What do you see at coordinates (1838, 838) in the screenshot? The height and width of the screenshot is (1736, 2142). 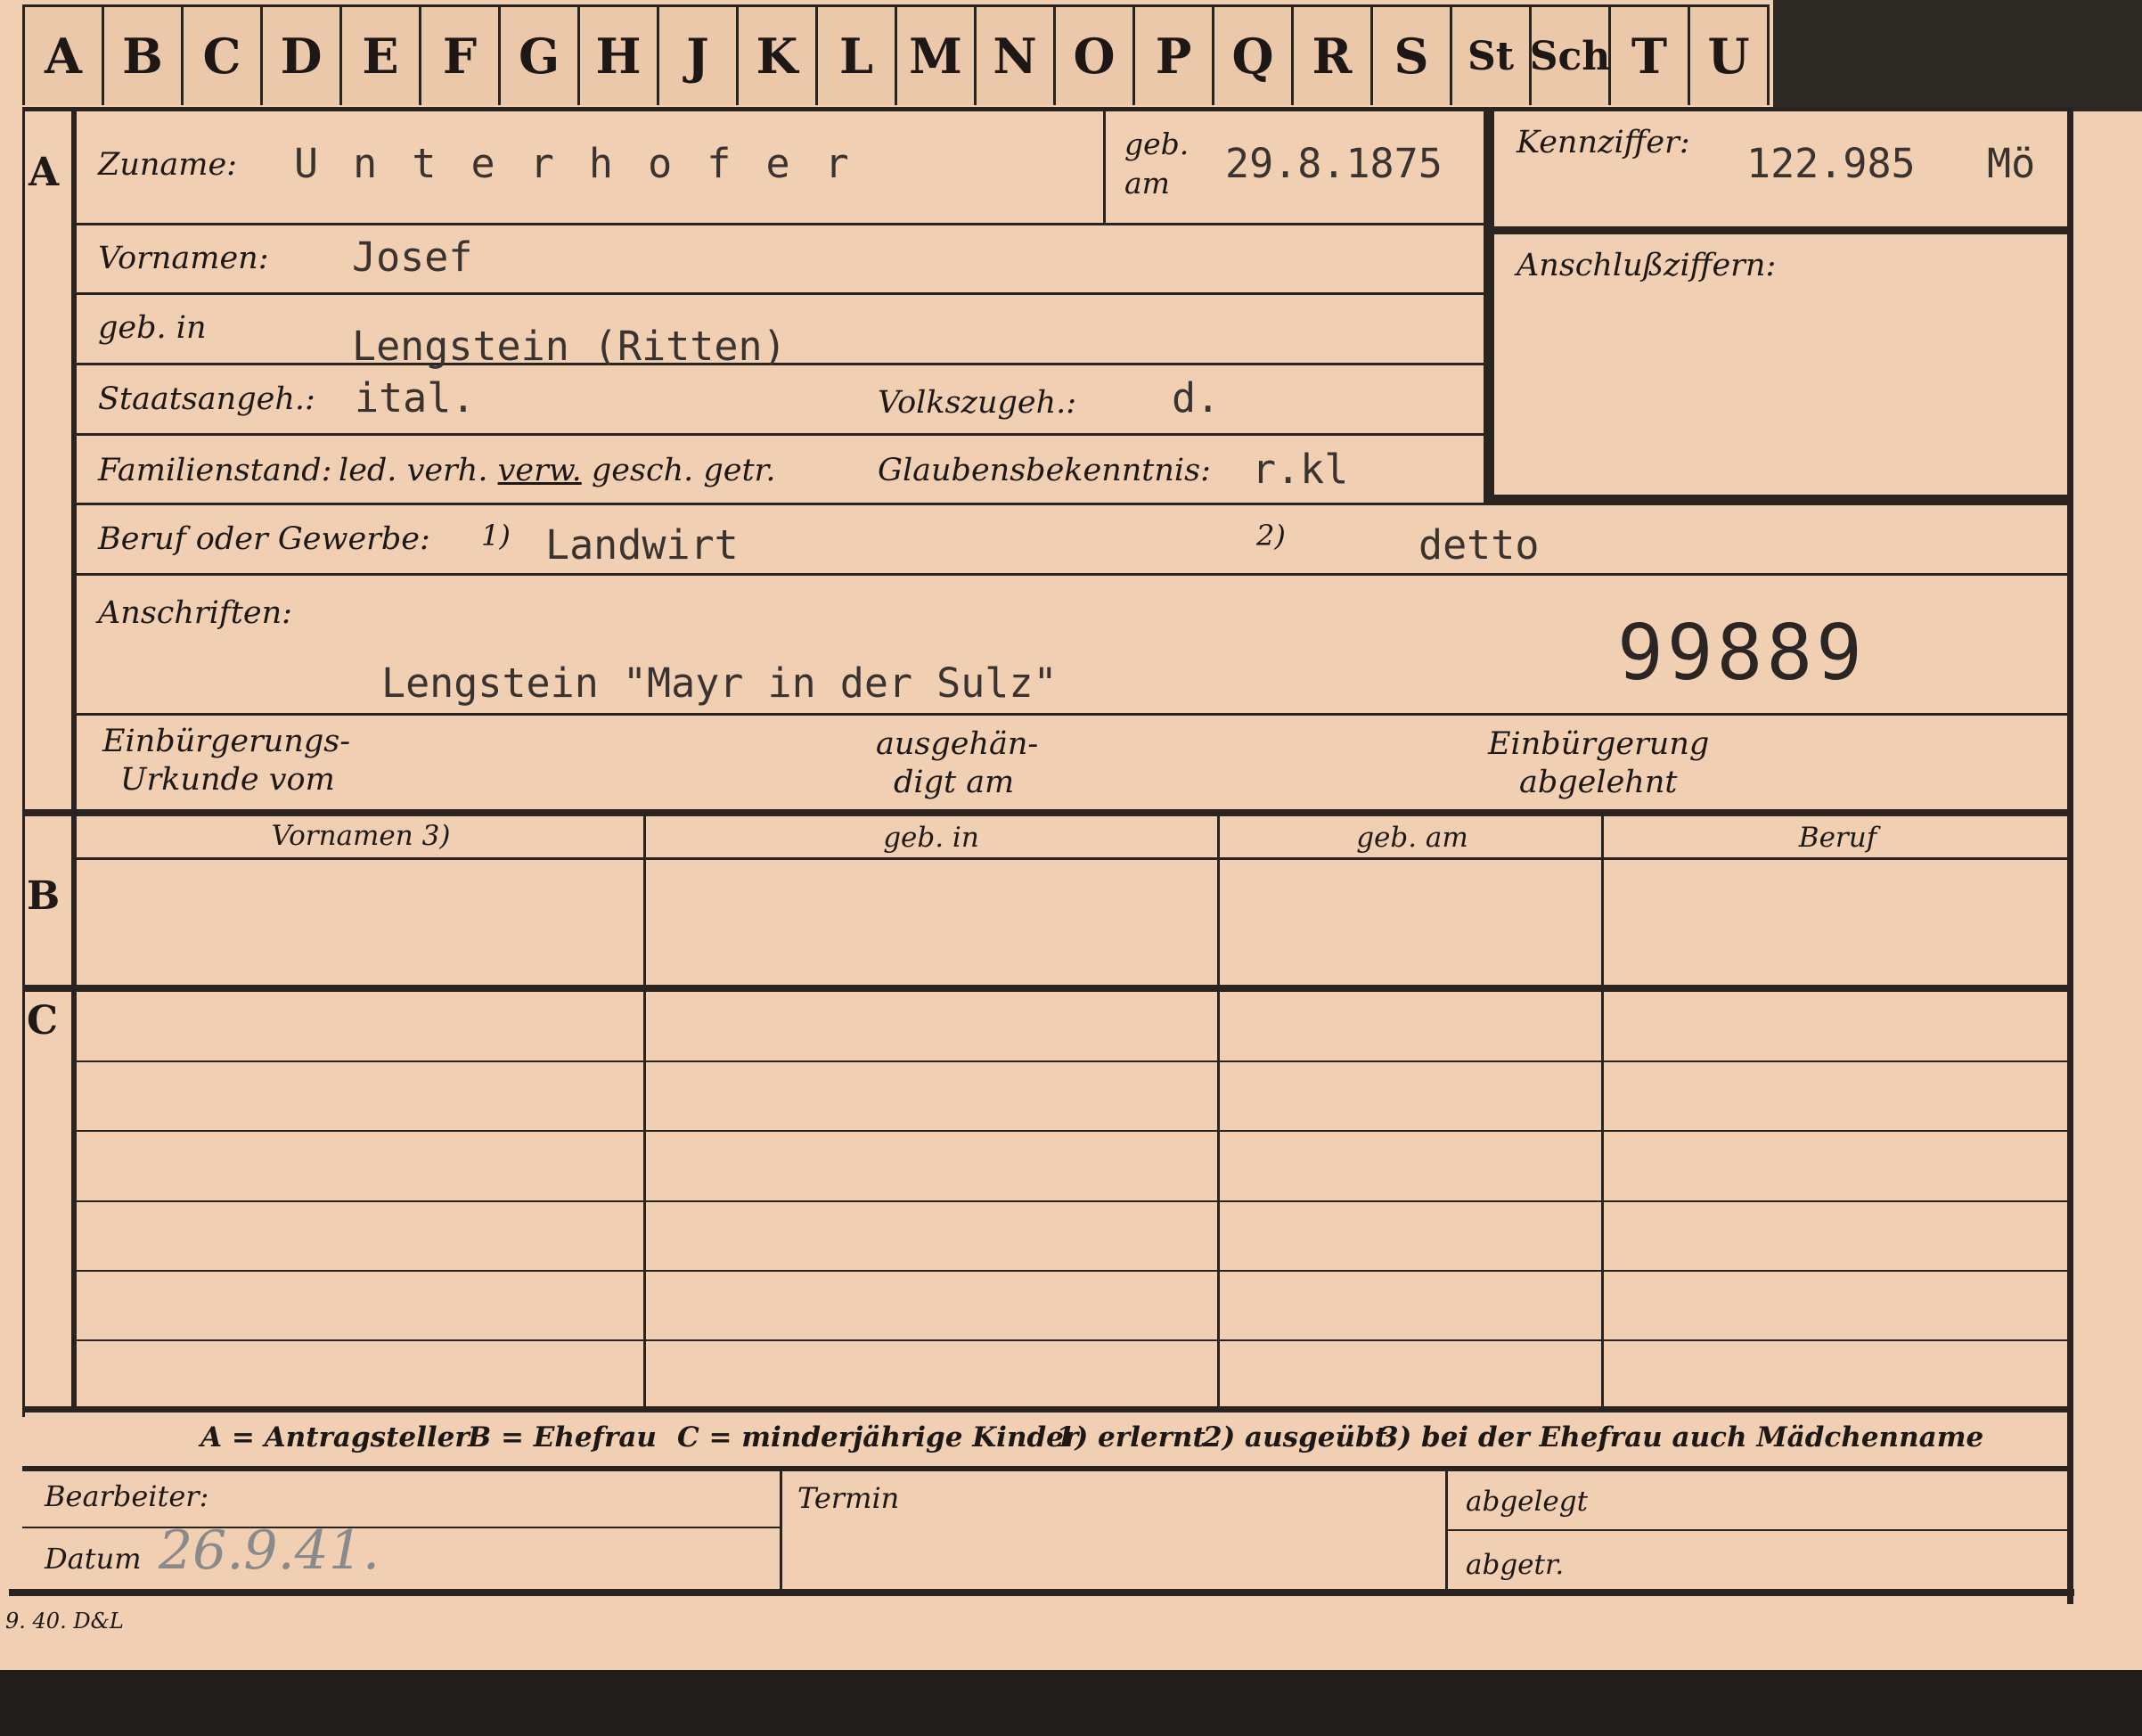 I see `col-header-occupation: Beruf` at bounding box center [1838, 838].